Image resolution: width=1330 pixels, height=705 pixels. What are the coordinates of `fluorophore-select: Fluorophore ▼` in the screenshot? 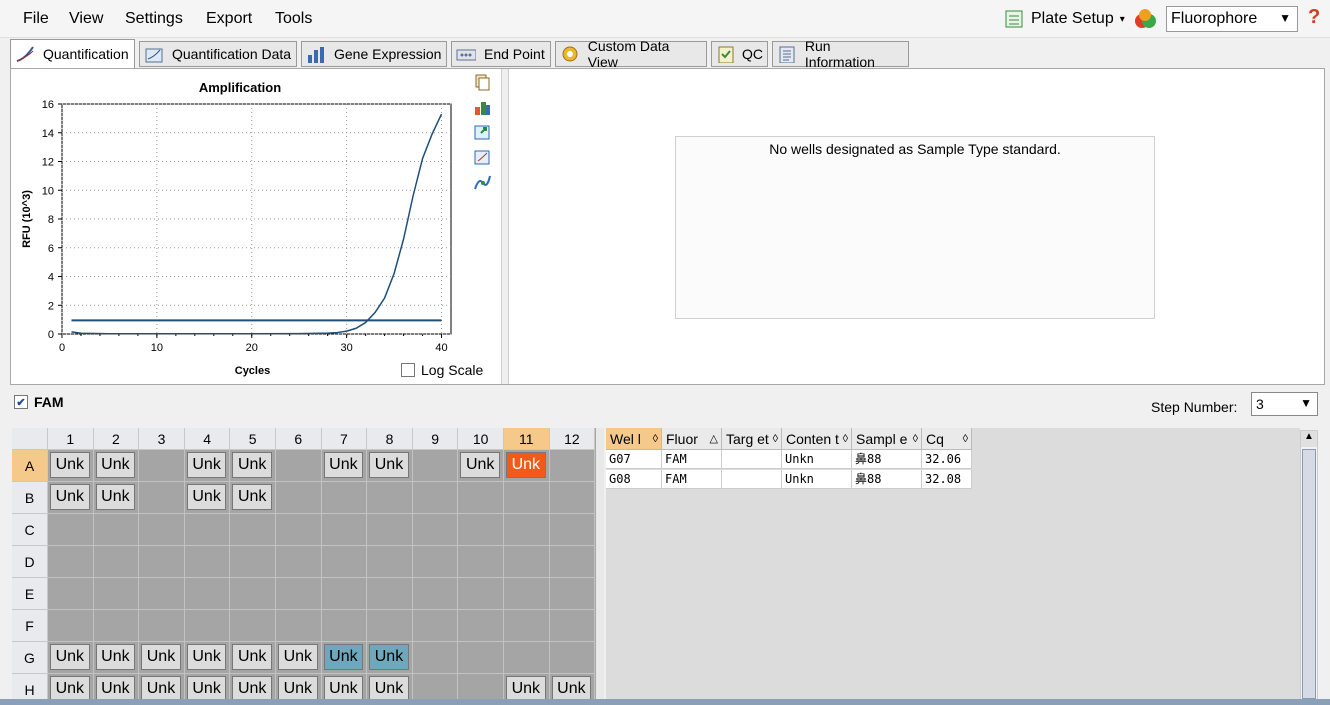 It's located at (1232, 19).